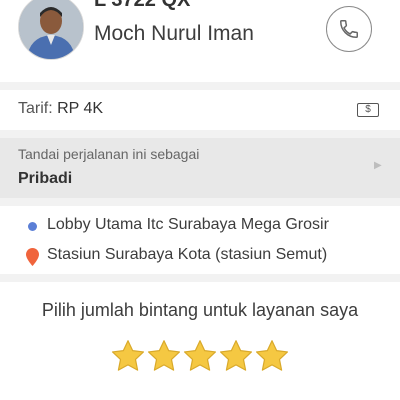 The image size is (400, 400). What do you see at coordinates (142, 5) in the screenshot?
I see `license-plate: L 3722 QX` at bounding box center [142, 5].